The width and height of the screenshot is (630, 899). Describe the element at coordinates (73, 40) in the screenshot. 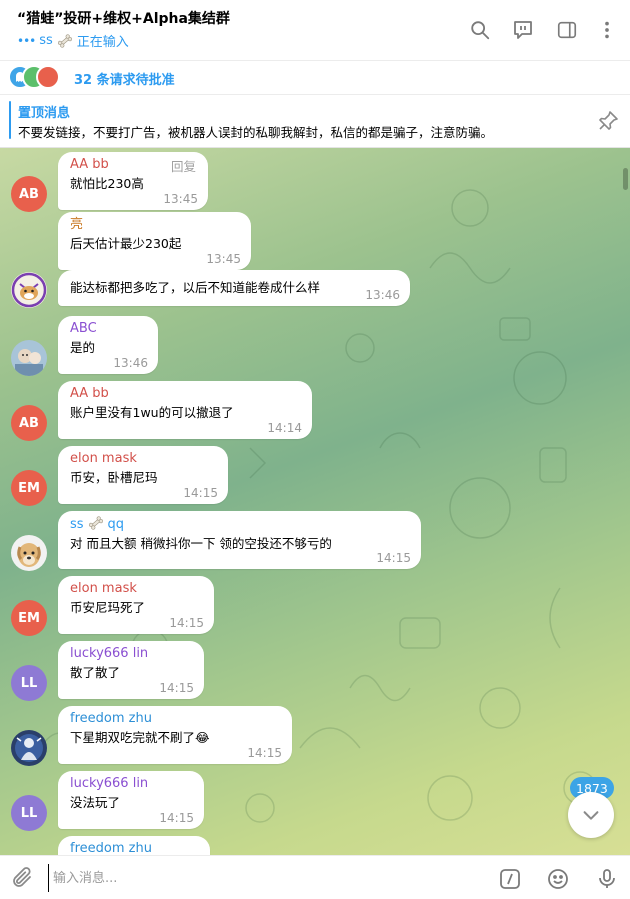

I see `typing-status: ••• ss 正在输入` at that location.